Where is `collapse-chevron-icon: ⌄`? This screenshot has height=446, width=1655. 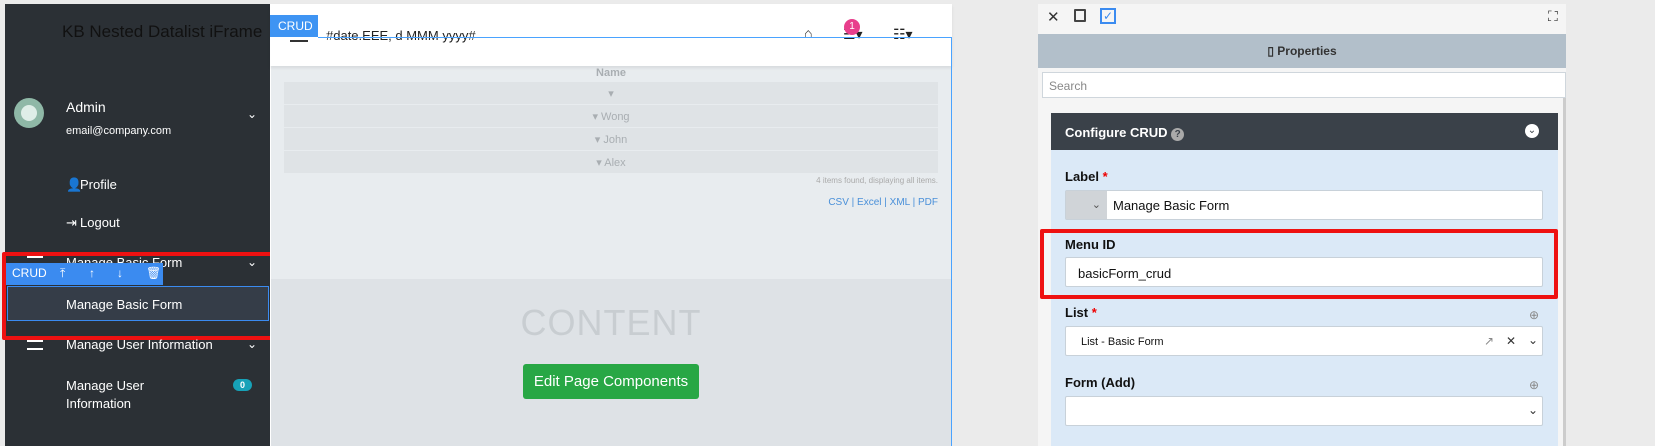
collapse-chevron-icon: ⌄ is located at coordinates (1532, 131).